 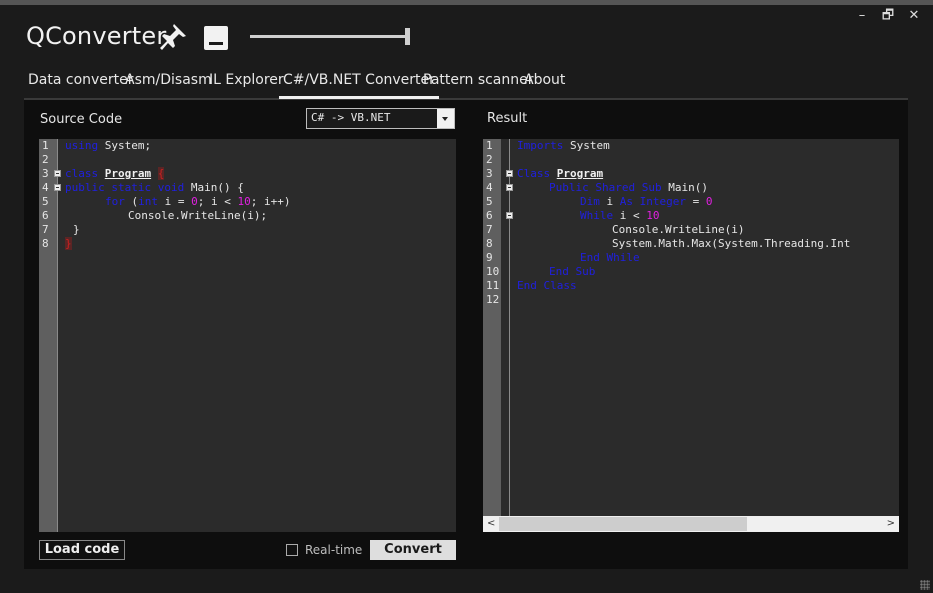 I want to click on code-line: End Class, so click(x=547, y=285).